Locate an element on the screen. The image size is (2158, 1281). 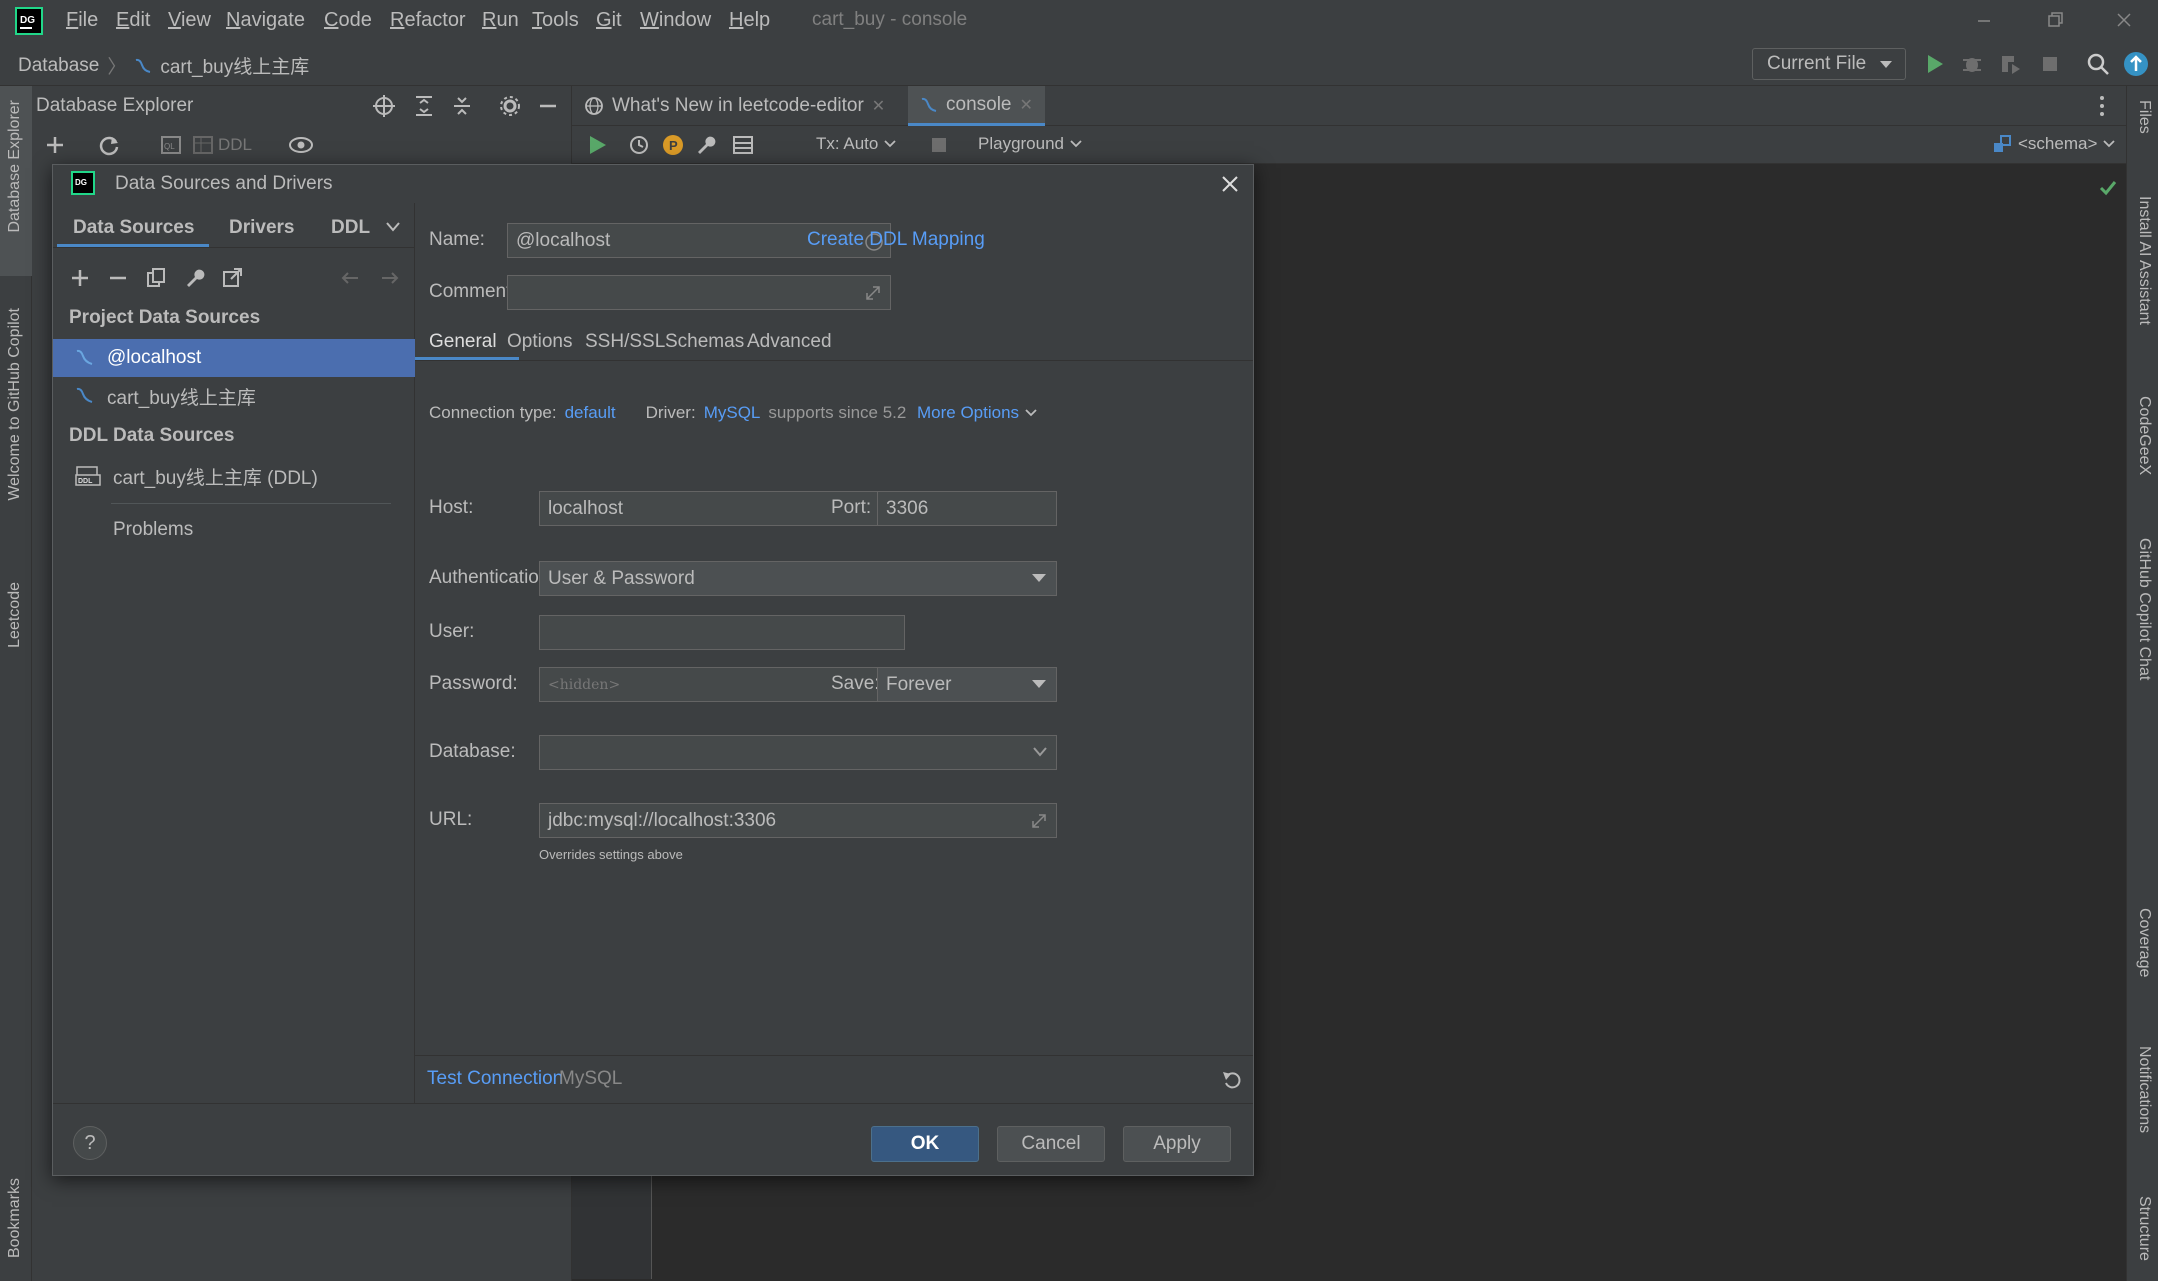
update-icon is located at coordinates (2136, 64).